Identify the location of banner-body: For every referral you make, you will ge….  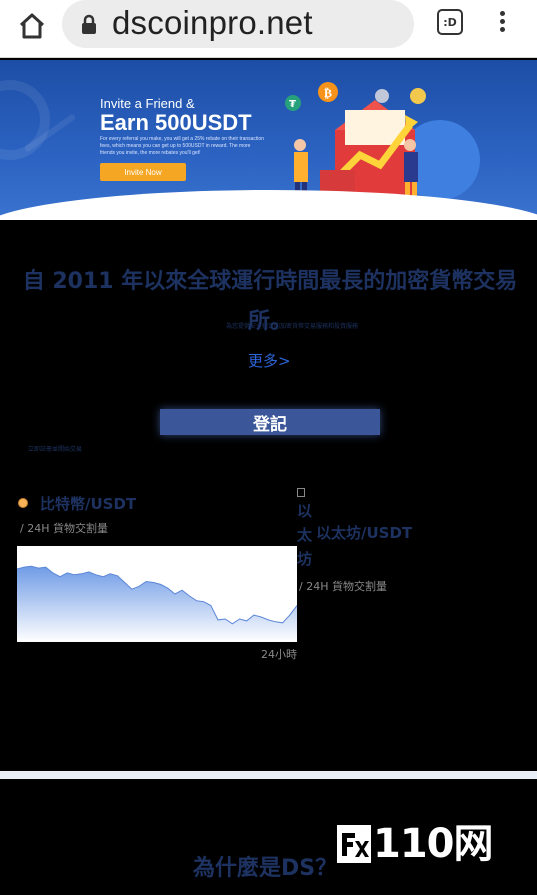
(182, 146).